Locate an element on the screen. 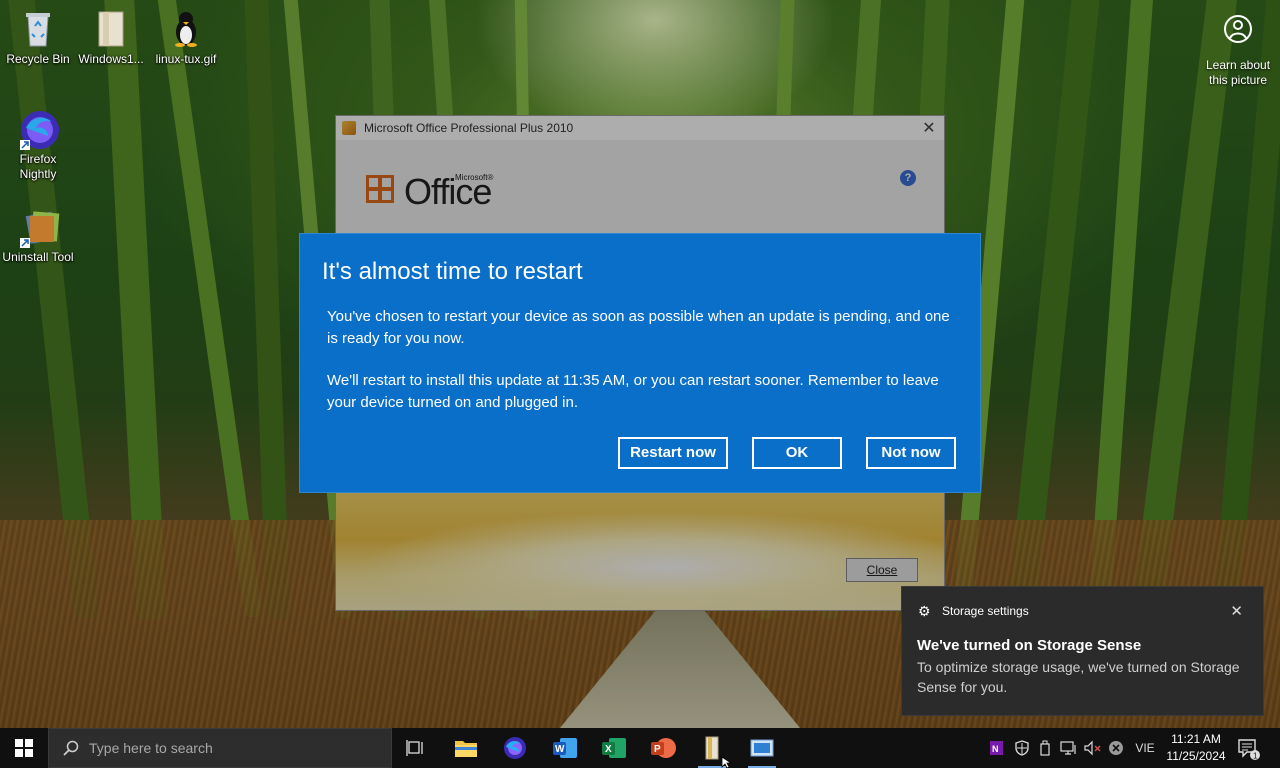  clock-time: 11:21 AM is located at coordinates (1196, 739).